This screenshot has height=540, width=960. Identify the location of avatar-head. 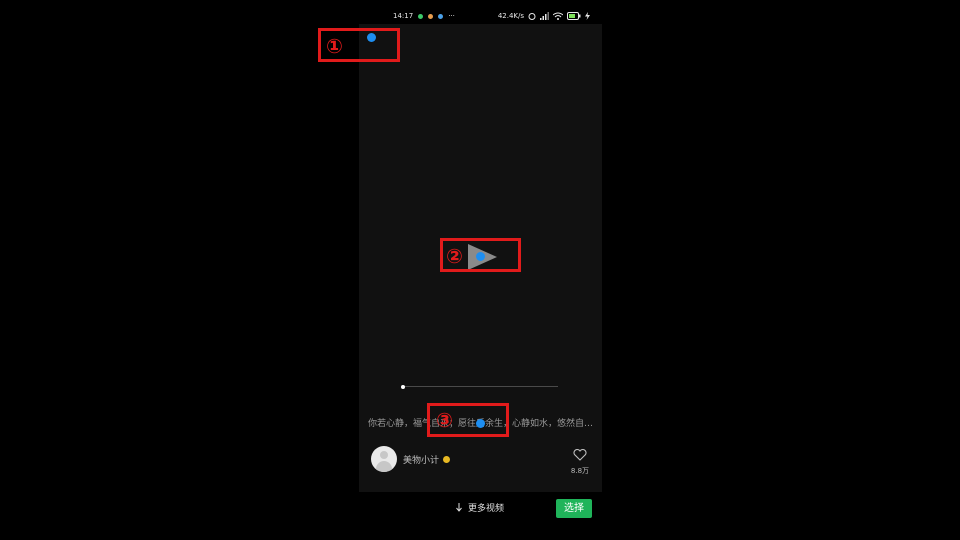
(384, 455).